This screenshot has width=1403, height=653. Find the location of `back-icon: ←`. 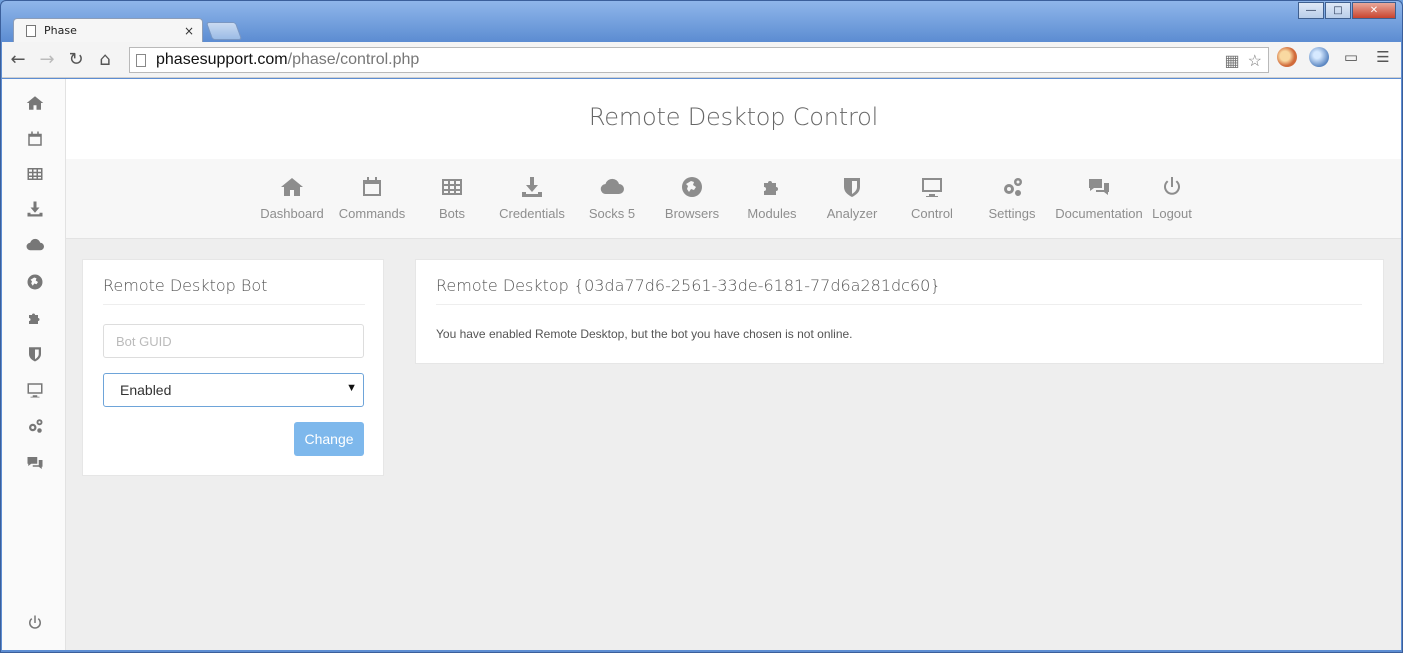

back-icon: ← is located at coordinates (18, 60).